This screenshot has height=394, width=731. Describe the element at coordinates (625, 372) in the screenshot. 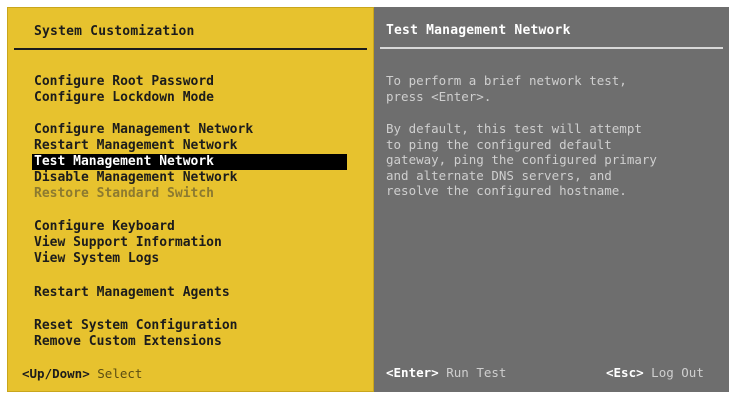

I see `esc-key-label: <Esc>` at that location.